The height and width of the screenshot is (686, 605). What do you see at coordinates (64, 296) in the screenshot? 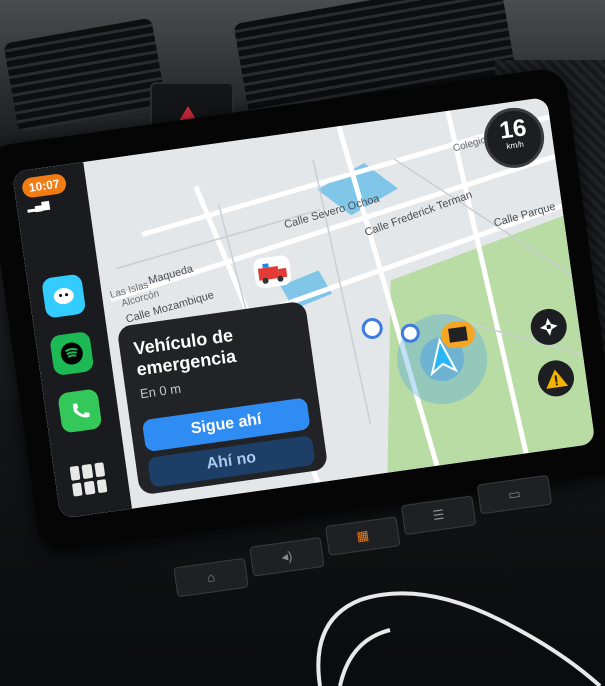
I see `waze-app-icon` at bounding box center [64, 296].